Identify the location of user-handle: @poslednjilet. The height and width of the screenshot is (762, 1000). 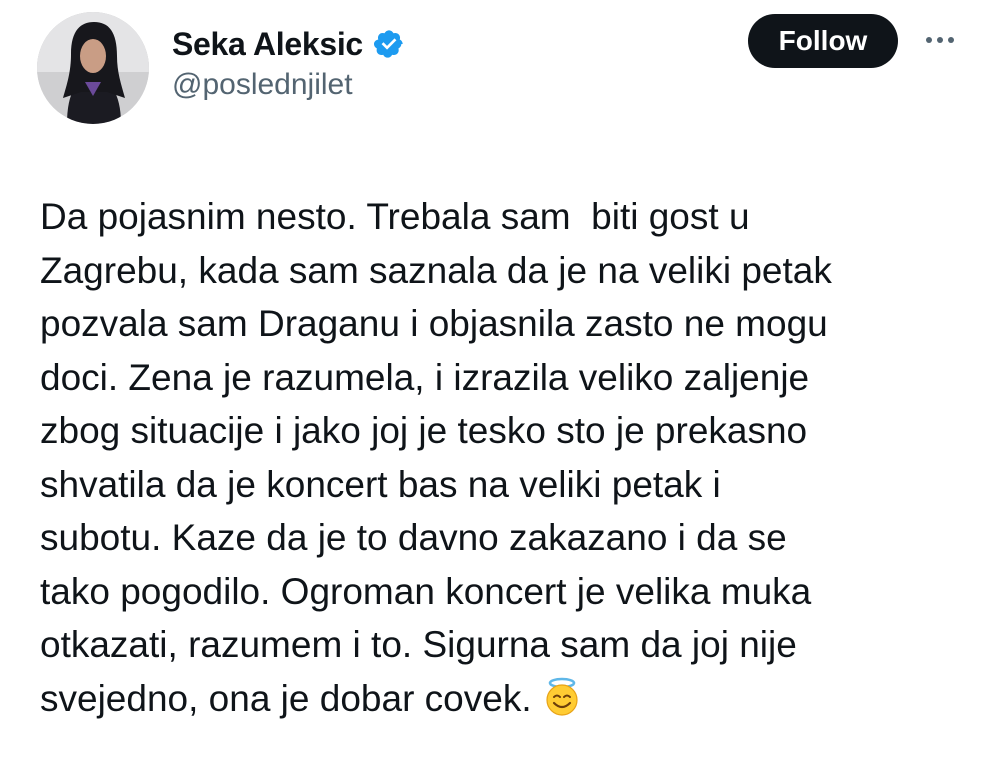
(262, 85).